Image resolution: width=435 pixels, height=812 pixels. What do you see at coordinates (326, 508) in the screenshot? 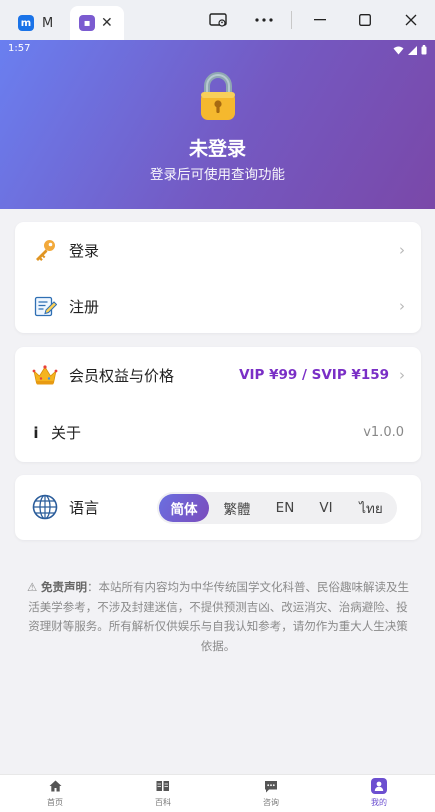
I see `lang-option-vietnamese: VI` at bounding box center [326, 508].